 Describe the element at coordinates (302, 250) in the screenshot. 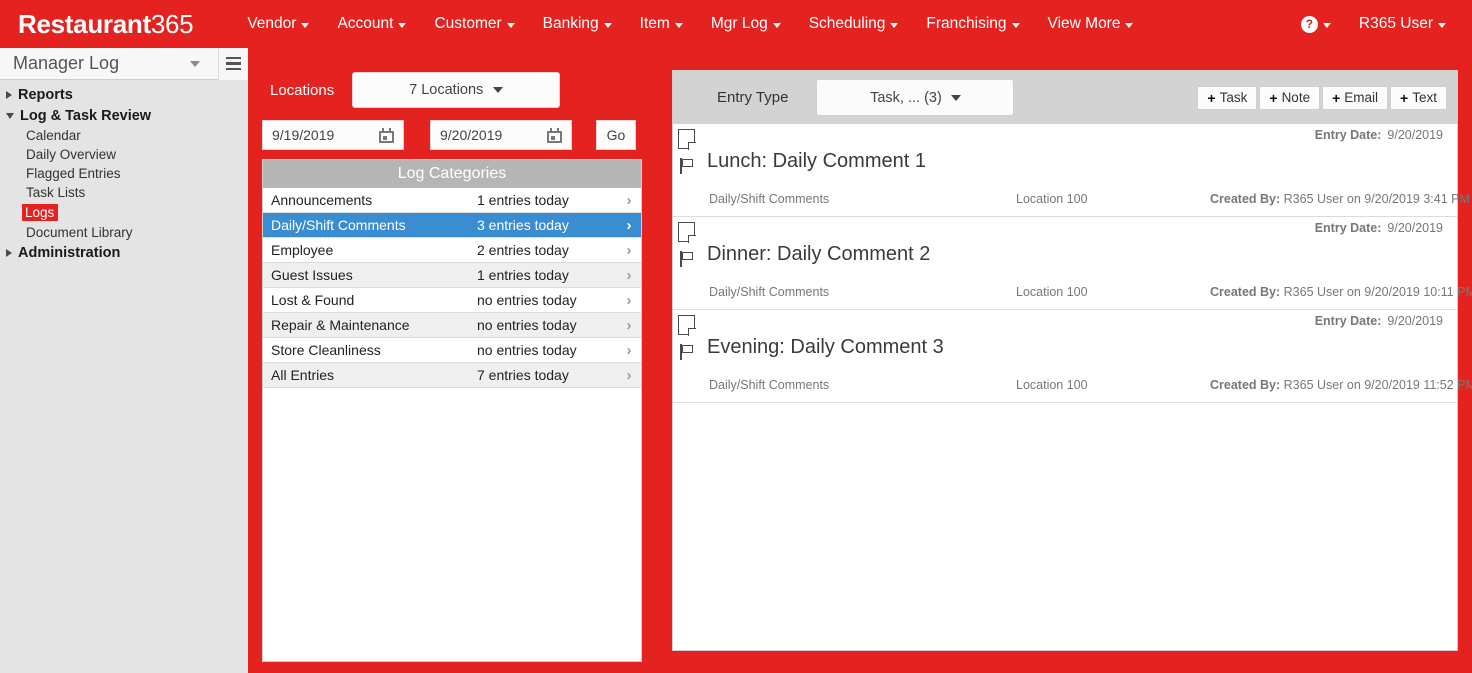

I see `category-name: Employee` at that location.